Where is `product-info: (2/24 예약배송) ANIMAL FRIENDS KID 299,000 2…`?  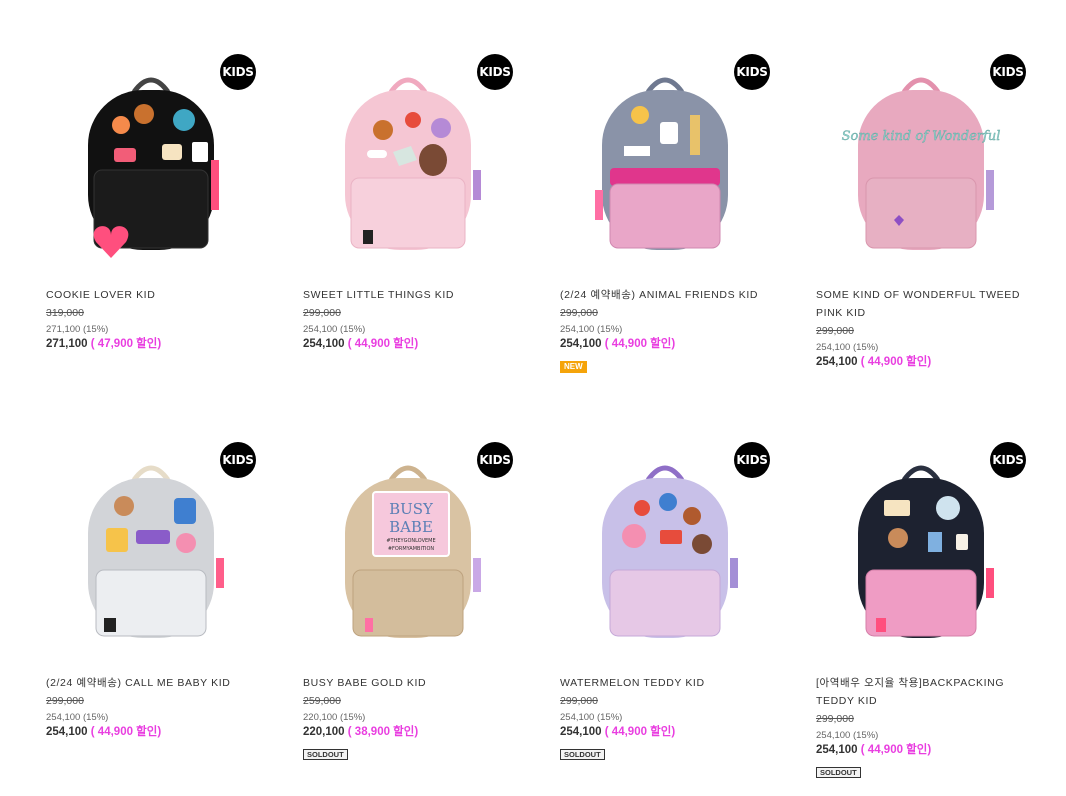 product-info: (2/24 예약배송) ANIMAL FRIENDS KID 299,000 2… is located at coordinates (670, 330).